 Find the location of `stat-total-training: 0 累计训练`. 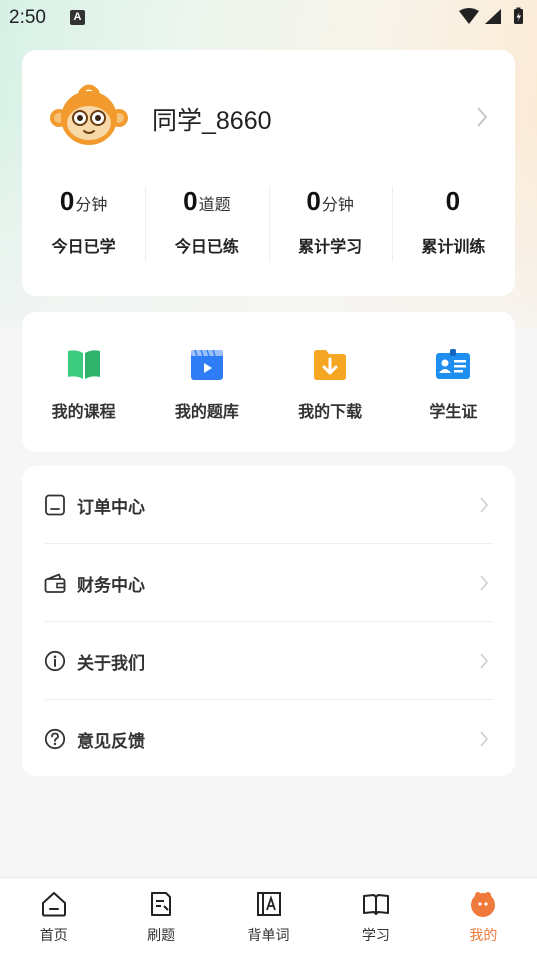

stat-total-training: 0 累计训练 is located at coordinates (453, 225).